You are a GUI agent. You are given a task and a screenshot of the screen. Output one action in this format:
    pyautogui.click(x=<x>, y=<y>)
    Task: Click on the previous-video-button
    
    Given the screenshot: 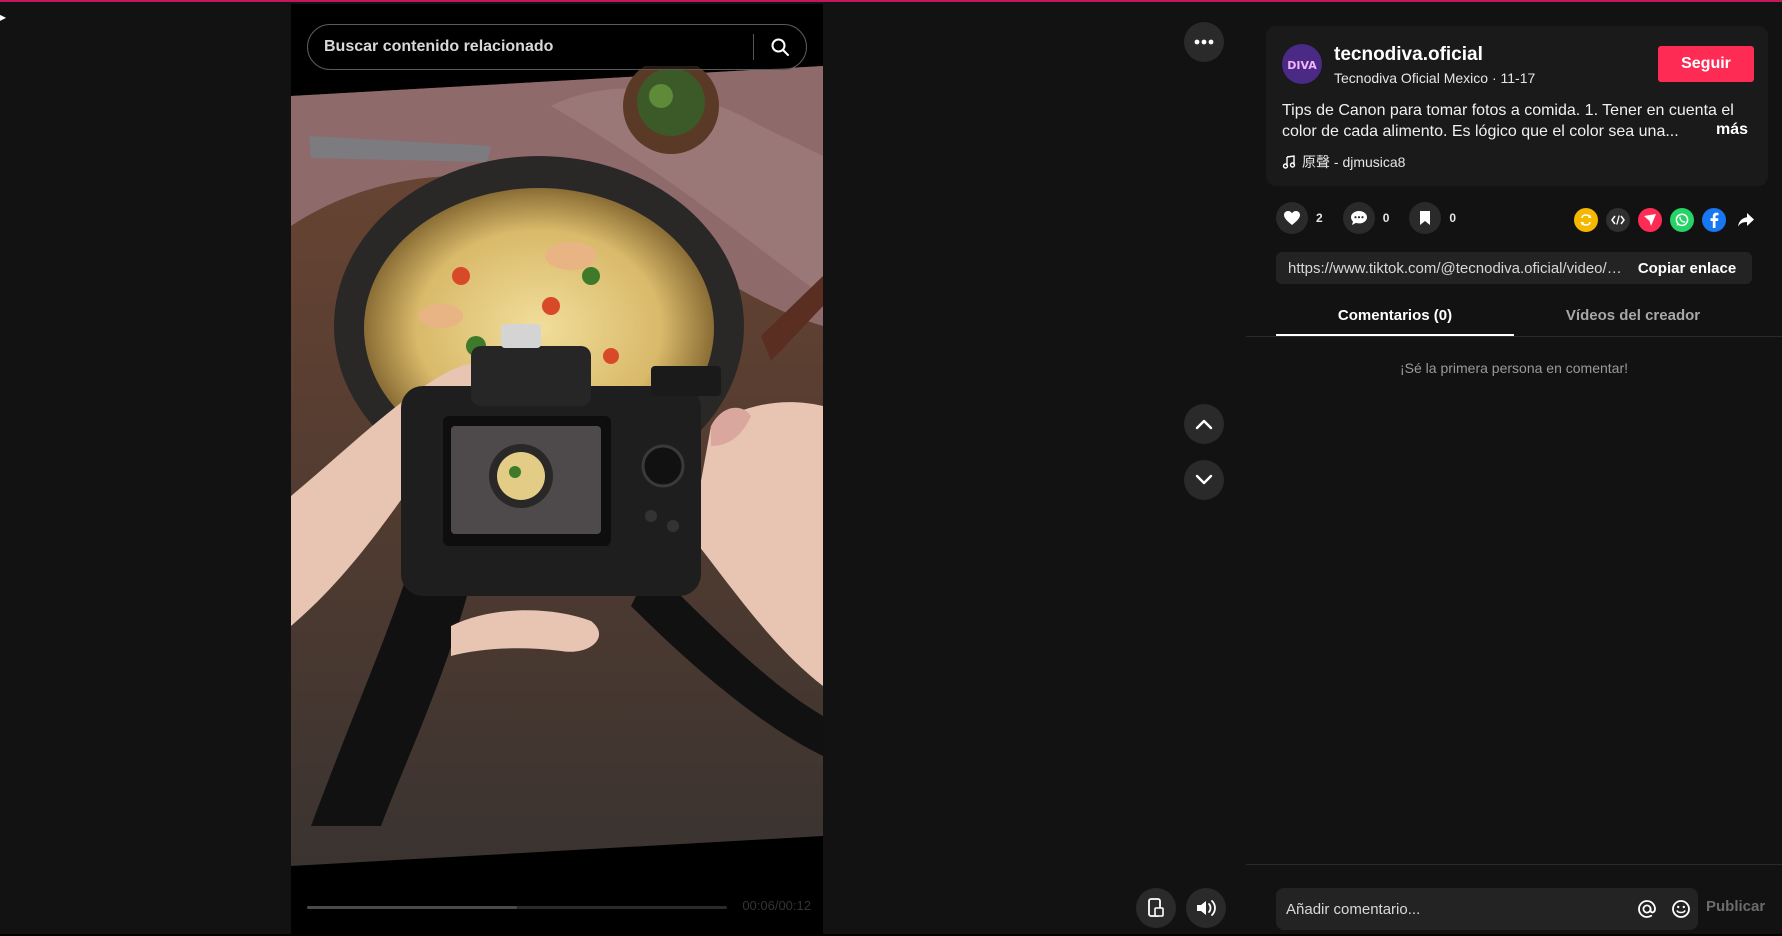 What is the action you would take?
    pyautogui.click(x=1204, y=424)
    